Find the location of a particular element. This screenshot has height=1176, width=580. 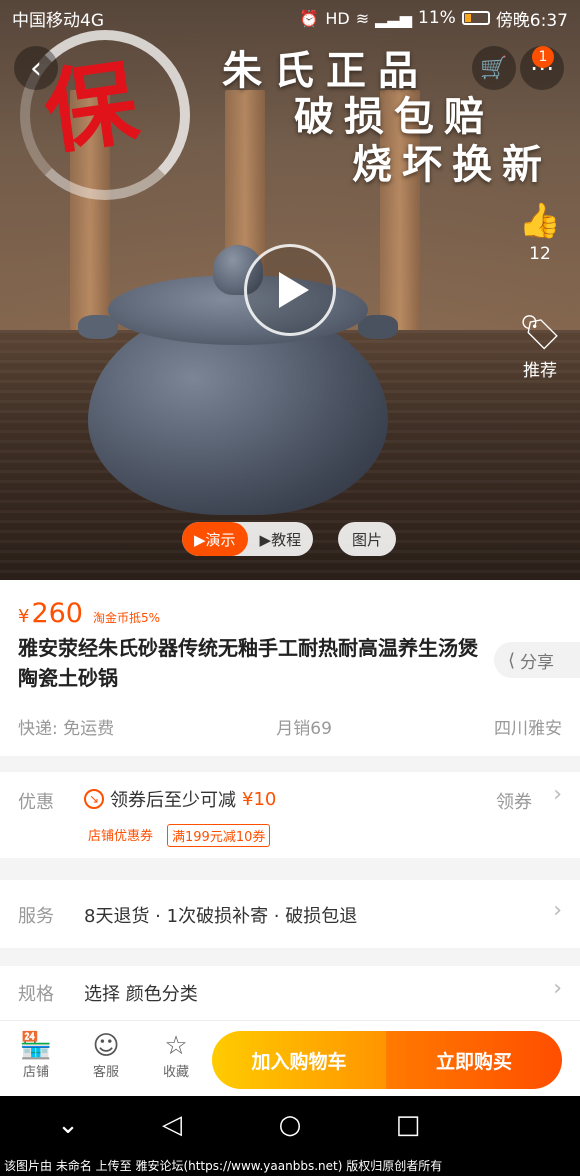

play-video-button is located at coordinates (290, 290).